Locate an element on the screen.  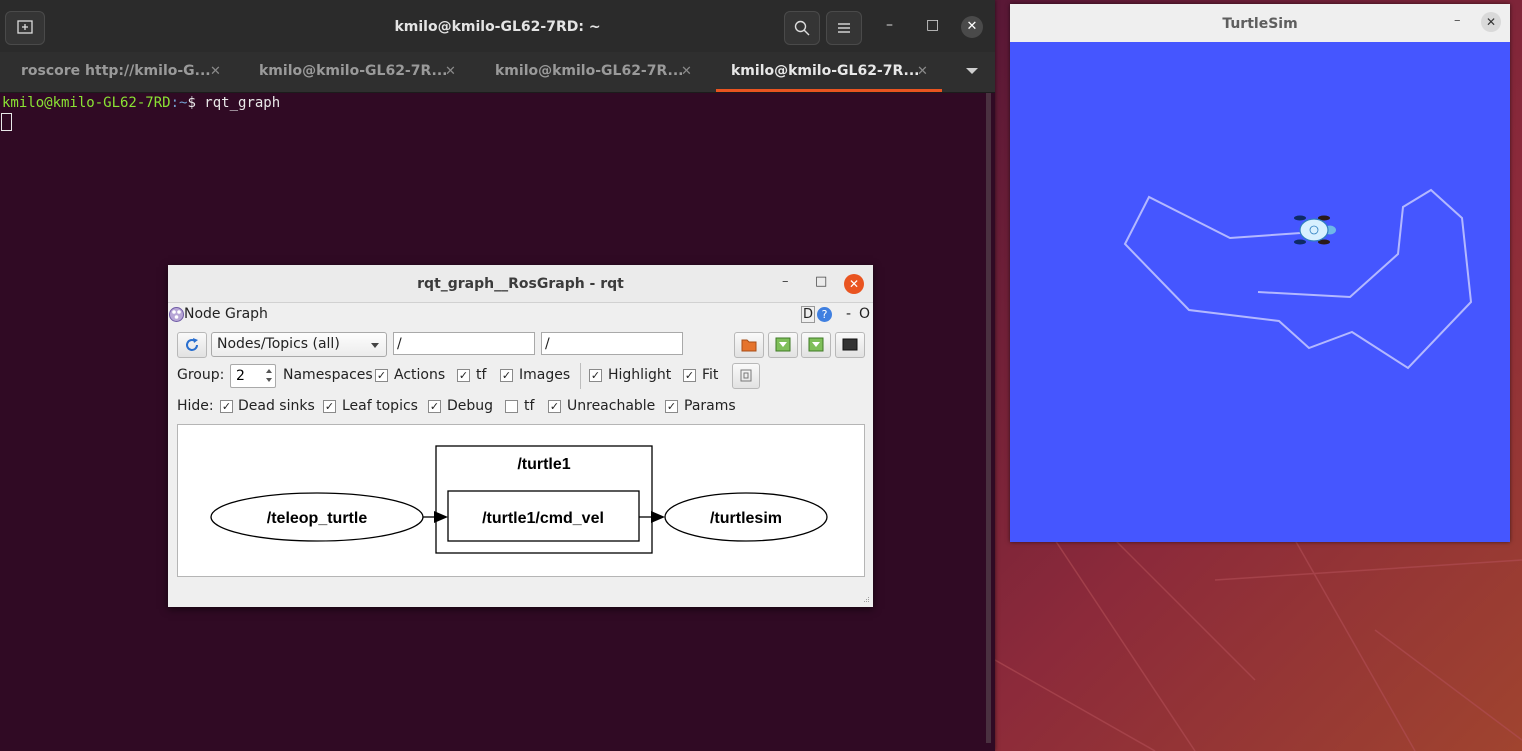
hide-tf-label: tf is located at coordinates (529, 406).